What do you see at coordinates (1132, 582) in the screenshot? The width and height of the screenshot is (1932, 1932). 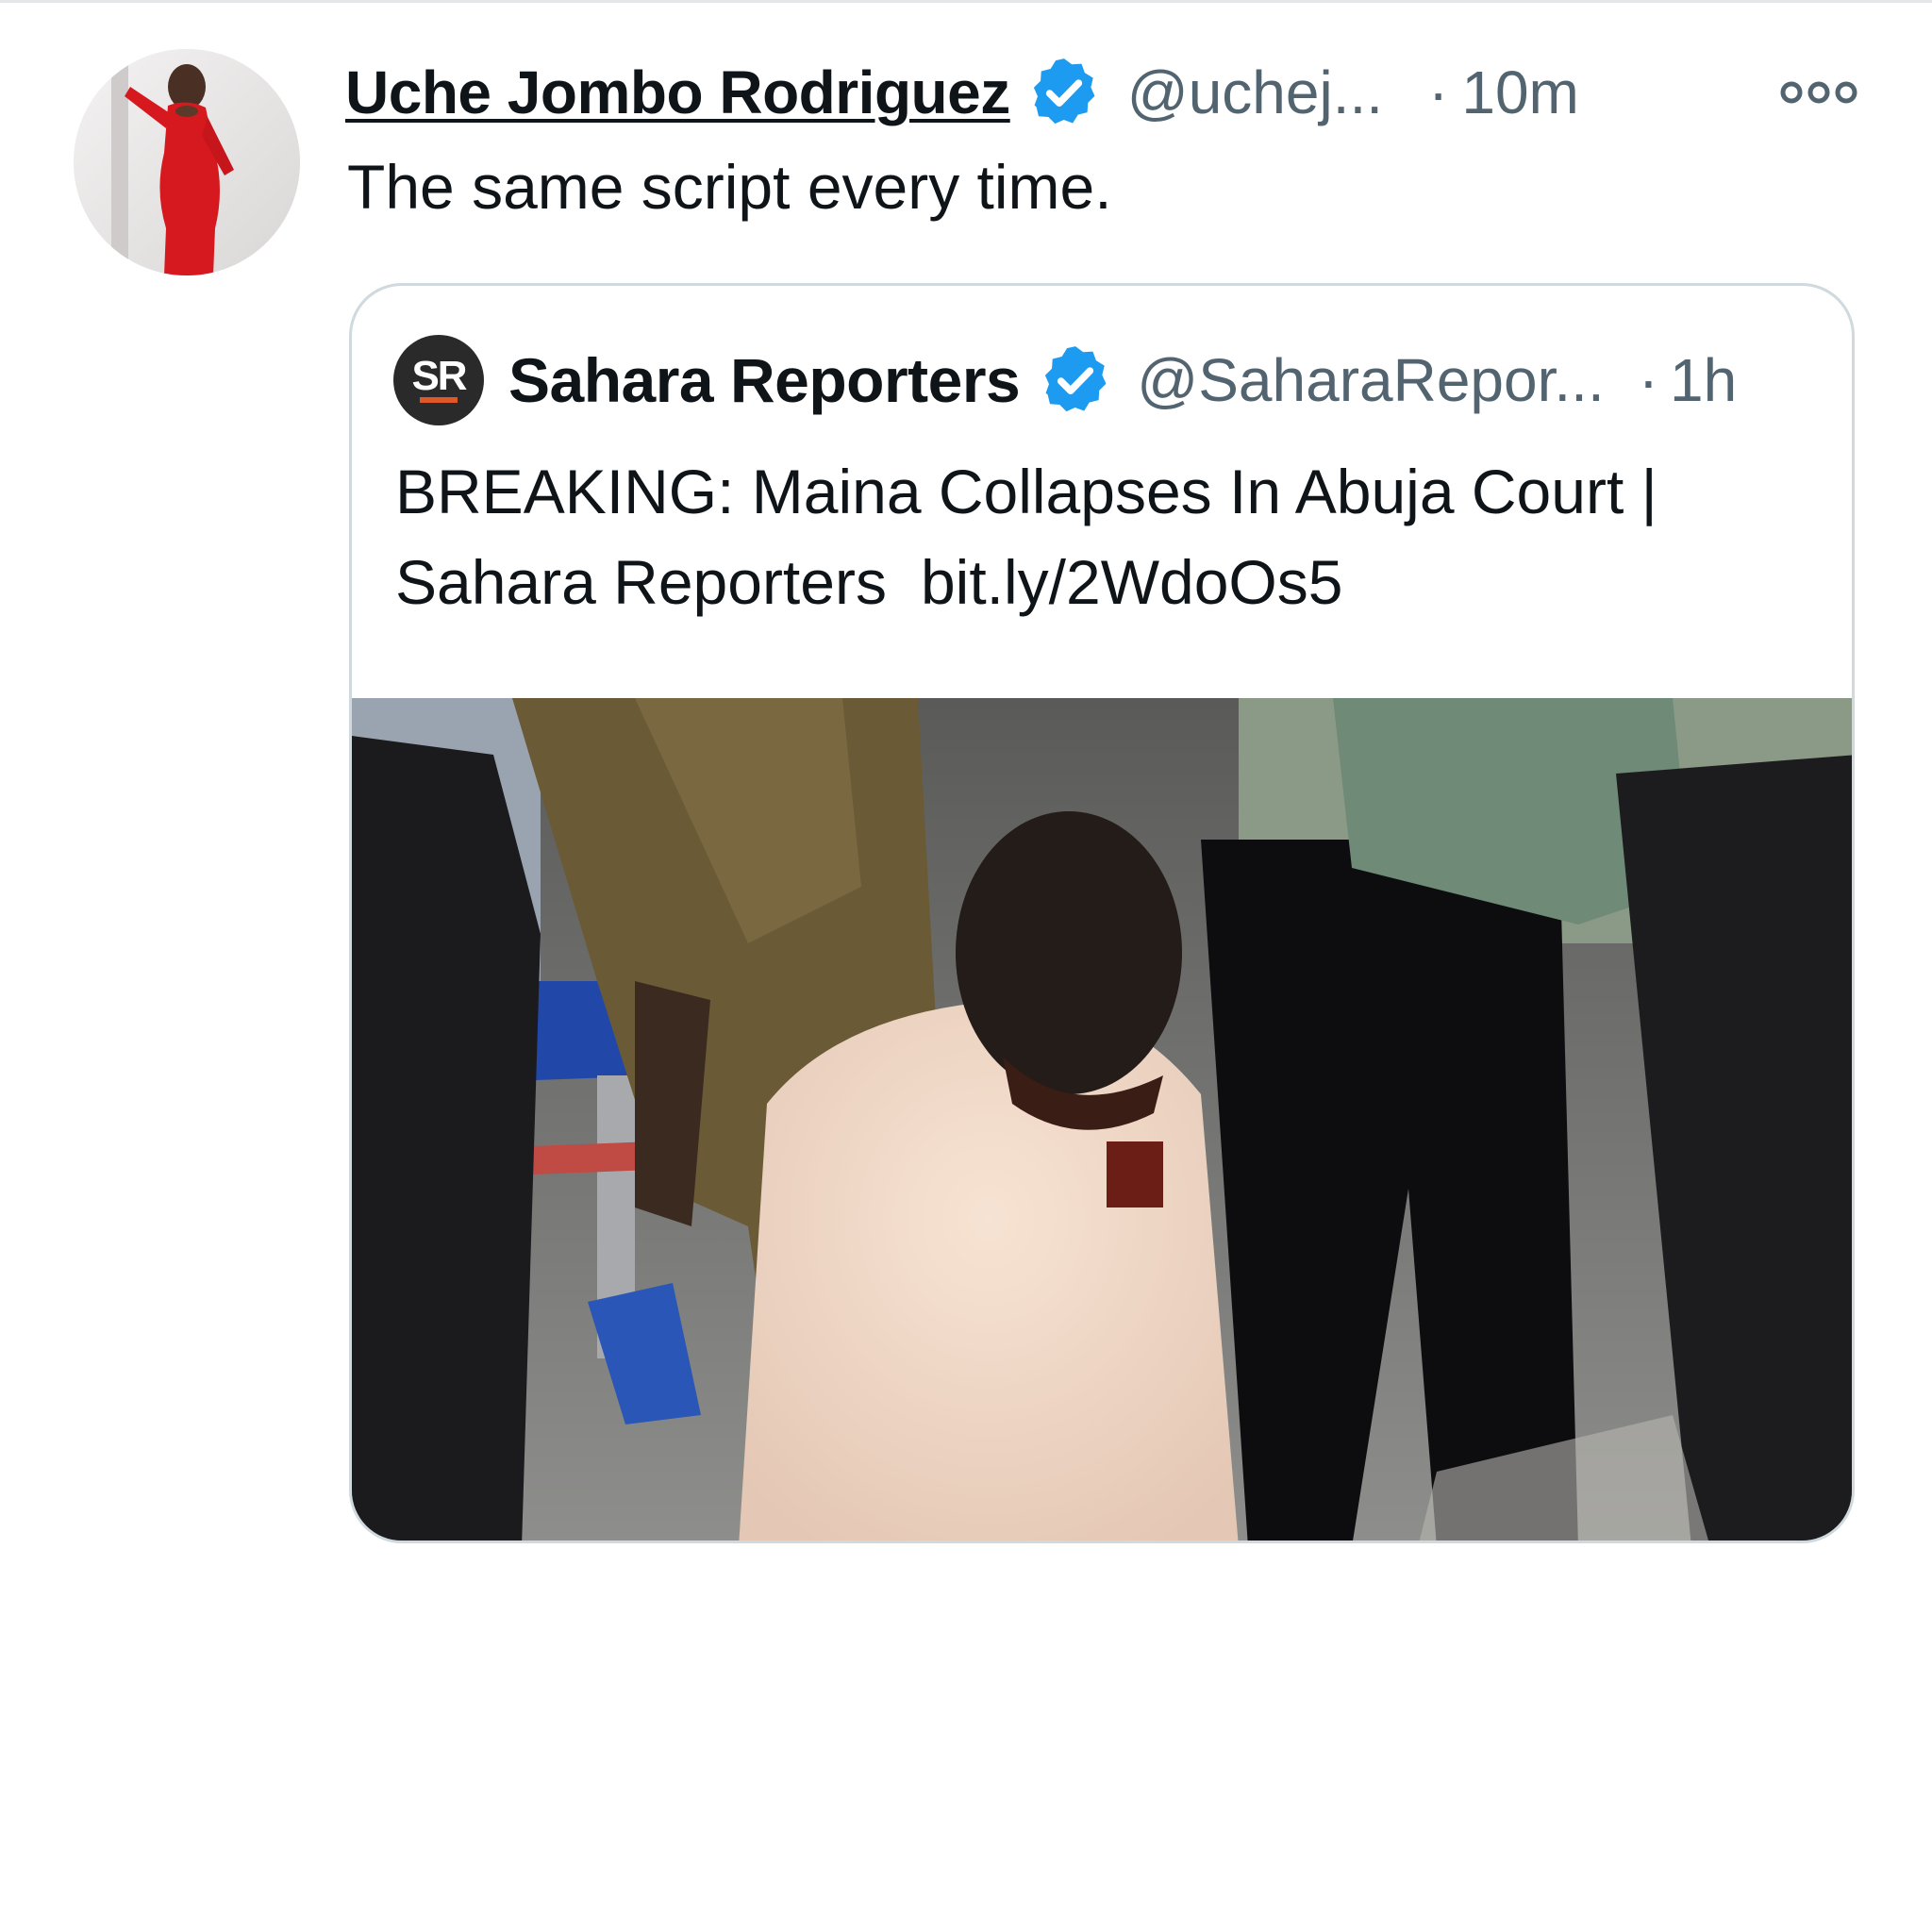 I see `quoted-tweet-link: bit.ly/2WdoOs5` at bounding box center [1132, 582].